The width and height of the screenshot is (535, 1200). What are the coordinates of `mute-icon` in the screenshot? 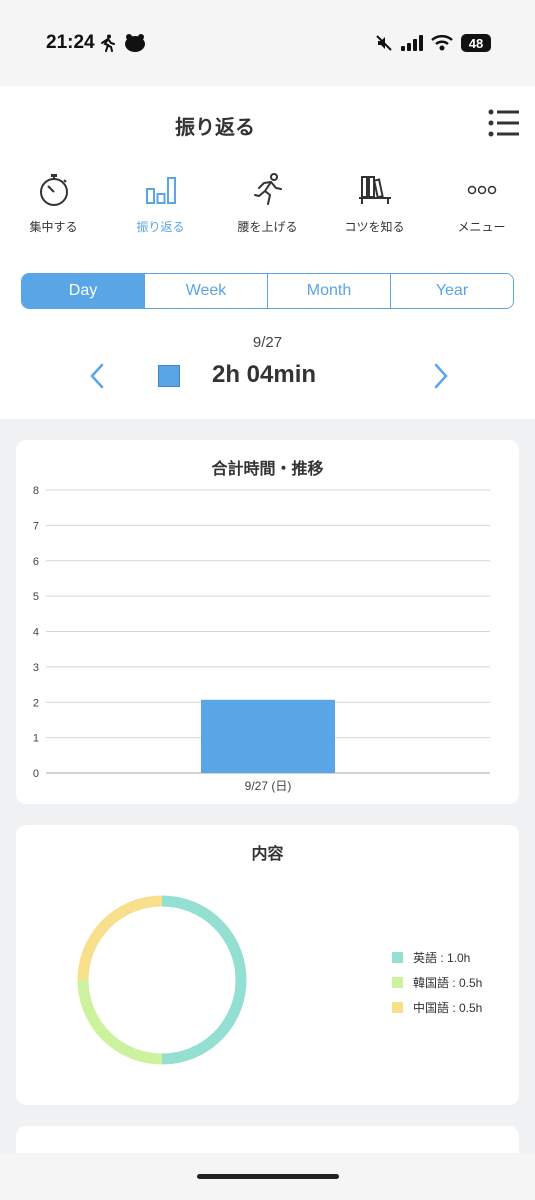 It's located at (384, 43).